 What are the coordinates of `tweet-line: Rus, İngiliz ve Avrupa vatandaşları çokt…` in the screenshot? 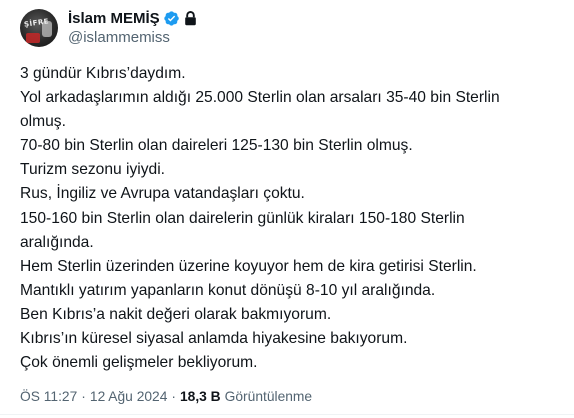 It's located at (162, 194).